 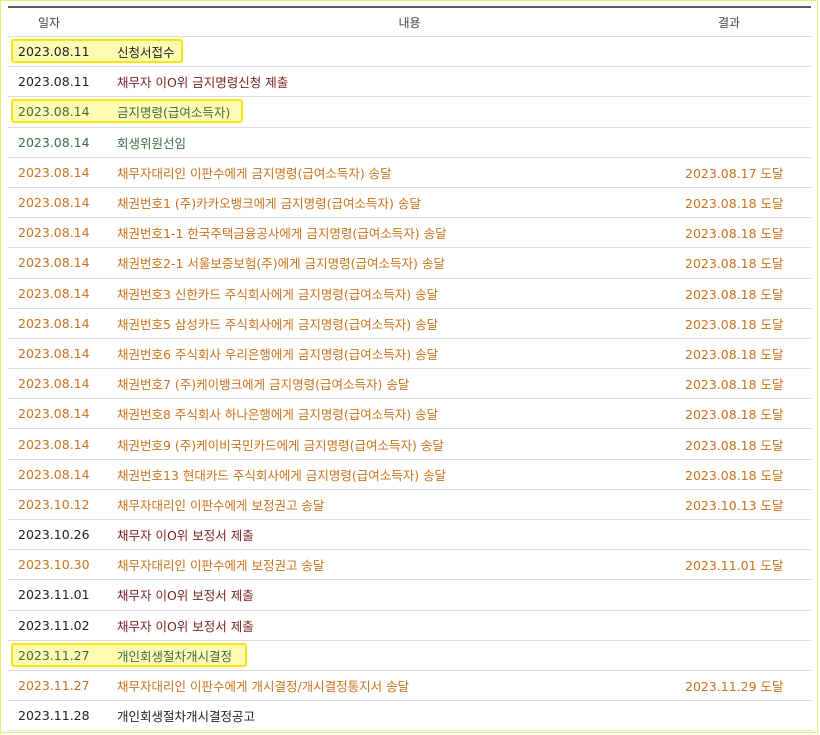 I want to click on table-row: 2023.11.27 개인회생절차개시결정, so click(x=409, y=656).